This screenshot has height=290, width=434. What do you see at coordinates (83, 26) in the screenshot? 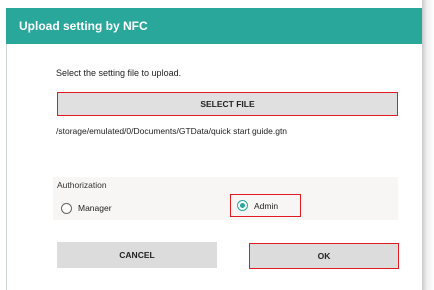
I see `dialog-title: Upload setting by NFC` at bounding box center [83, 26].